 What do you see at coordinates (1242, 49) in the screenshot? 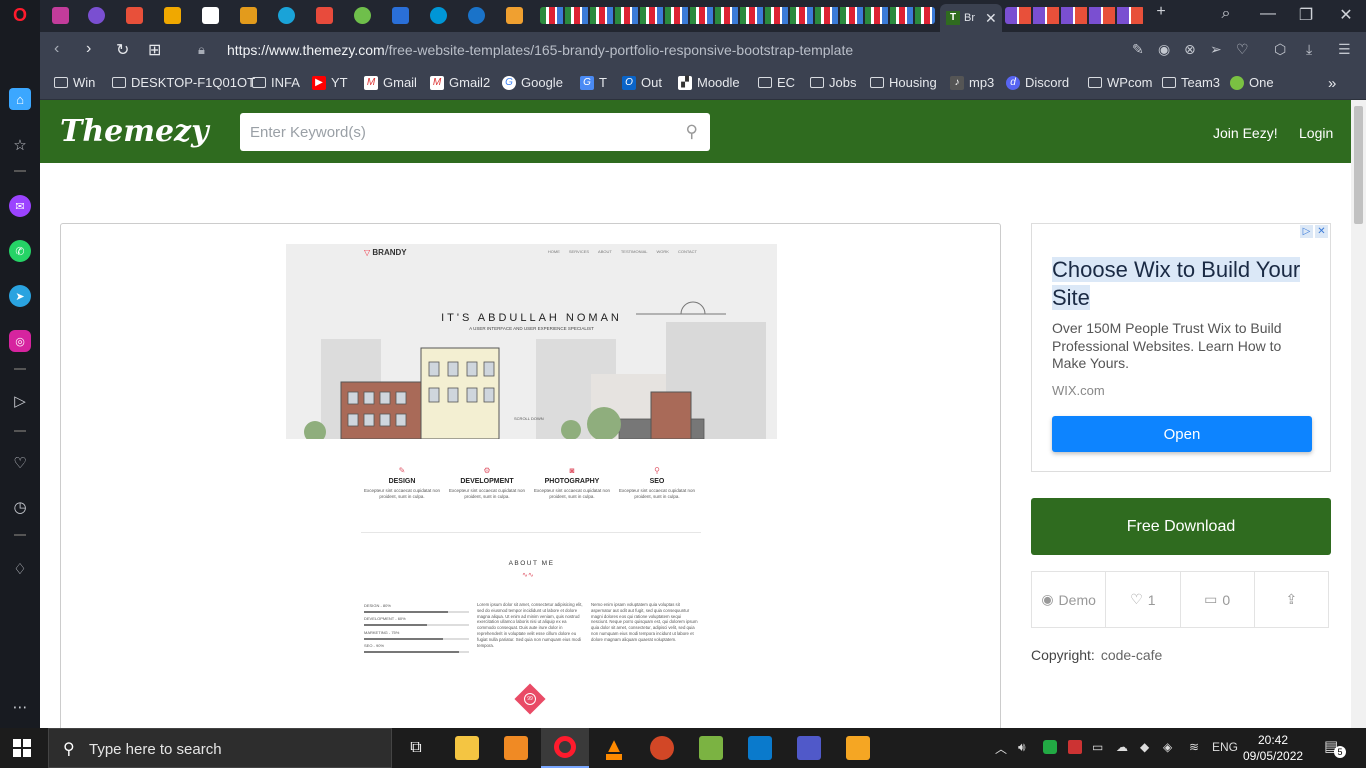
I see `bookmark-heart-icon: ♡` at bounding box center [1242, 49].